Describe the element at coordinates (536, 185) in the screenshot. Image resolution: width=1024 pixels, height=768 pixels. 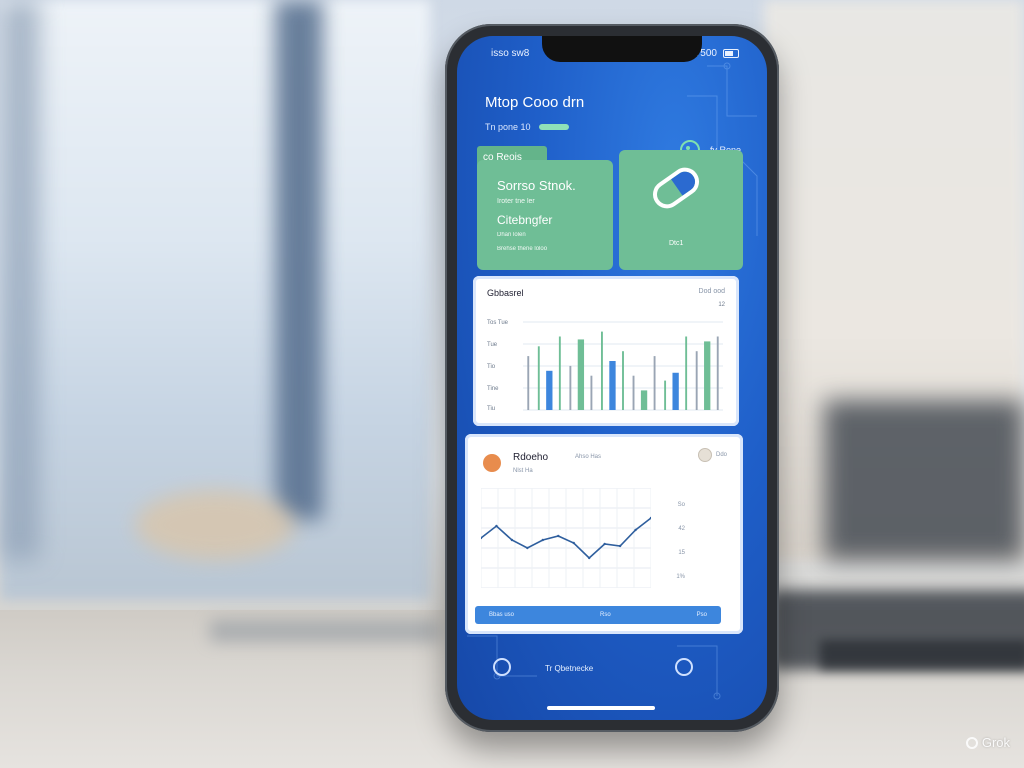
I see `stats-card-title: Sorrso Stnok.` at that location.